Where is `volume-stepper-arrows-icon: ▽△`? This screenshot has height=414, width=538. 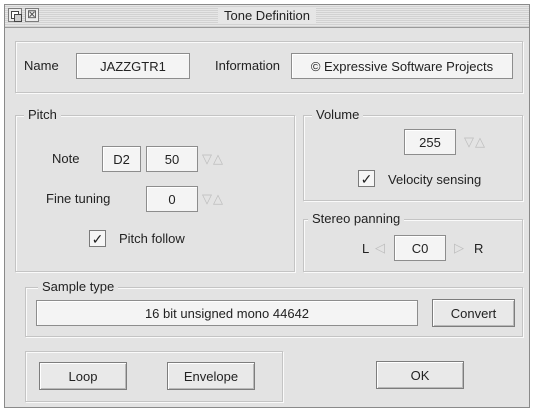
volume-stepper-arrows-icon: ▽△ is located at coordinates (475, 142).